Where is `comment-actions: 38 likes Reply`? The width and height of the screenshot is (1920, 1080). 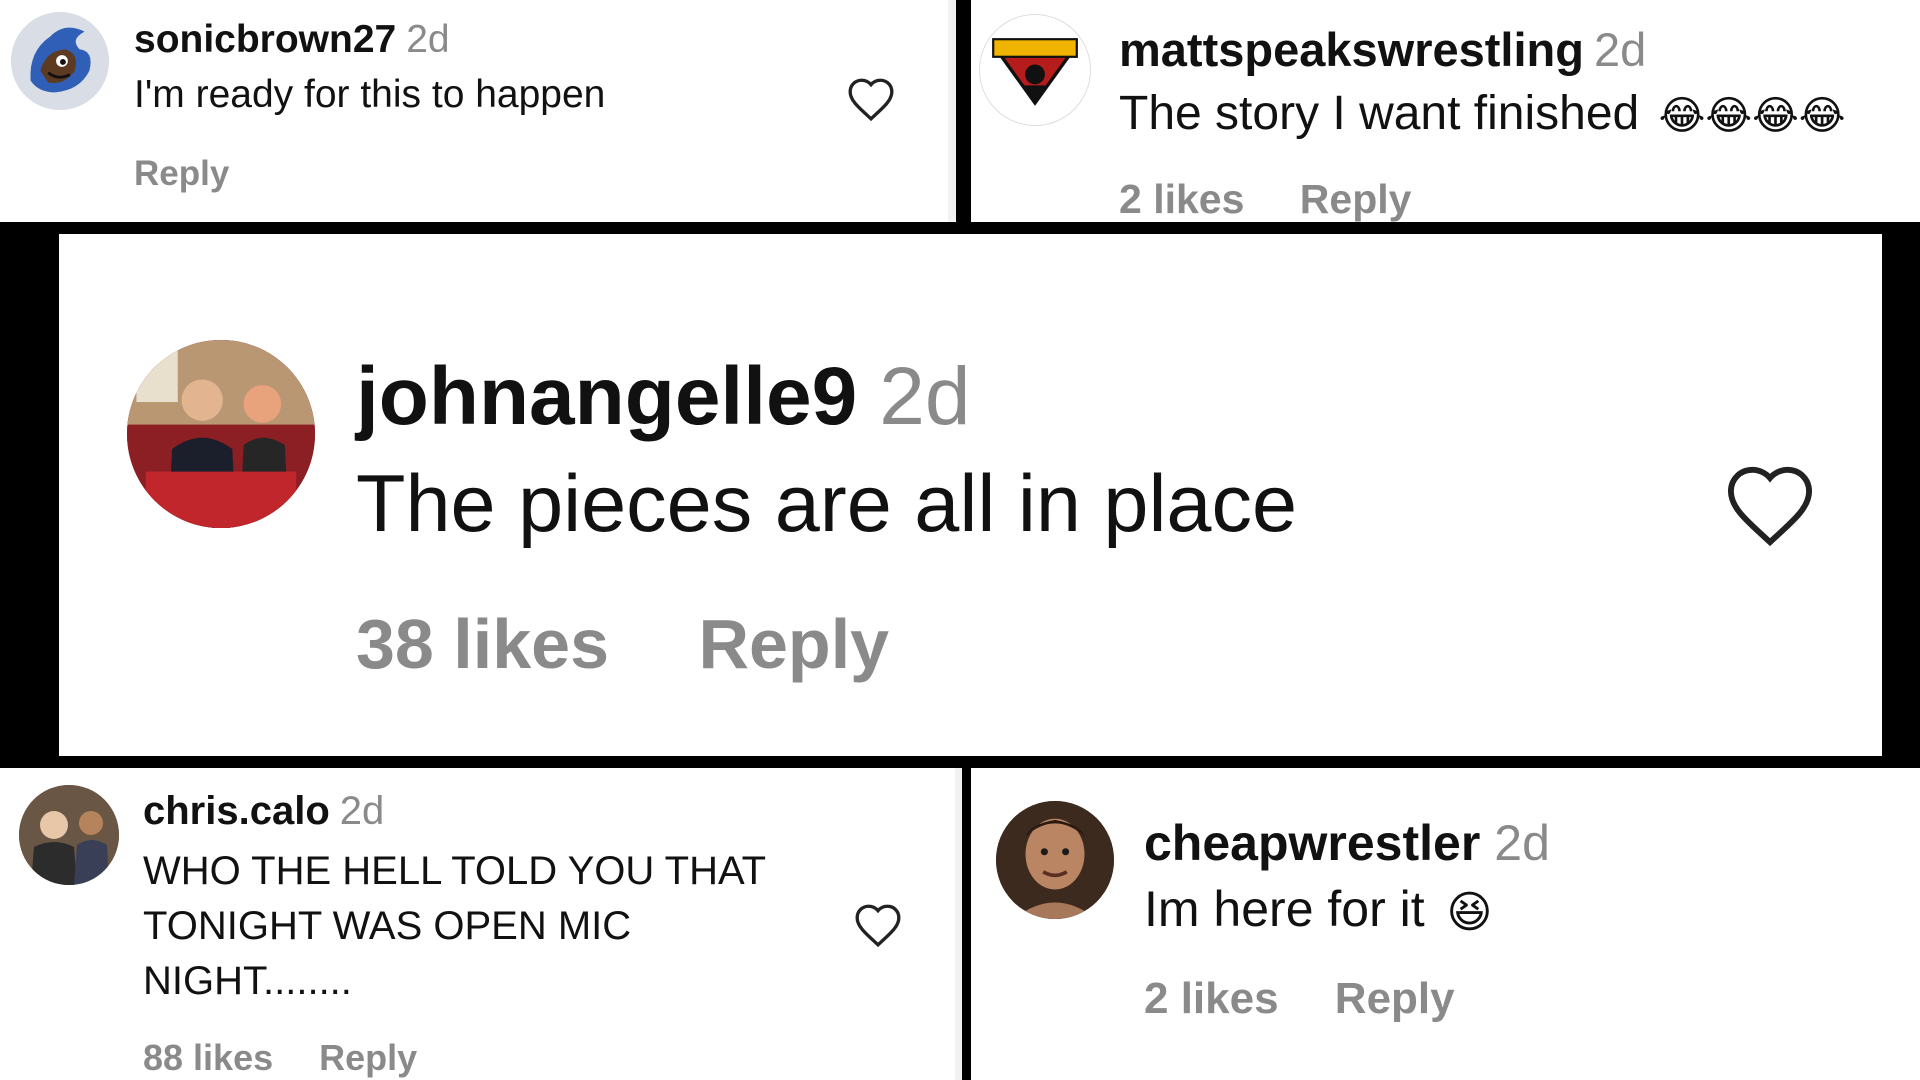 comment-actions: 38 likes Reply is located at coordinates (622, 644).